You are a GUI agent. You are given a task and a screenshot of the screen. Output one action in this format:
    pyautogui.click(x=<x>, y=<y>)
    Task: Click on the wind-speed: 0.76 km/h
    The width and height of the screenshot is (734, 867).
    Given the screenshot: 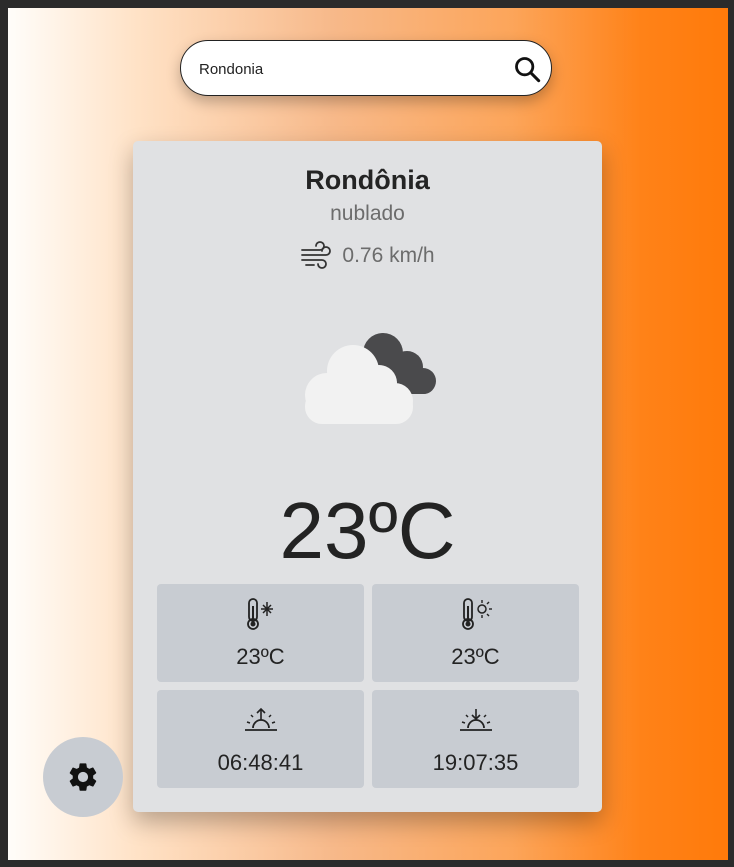 What is the action you would take?
    pyautogui.click(x=388, y=255)
    